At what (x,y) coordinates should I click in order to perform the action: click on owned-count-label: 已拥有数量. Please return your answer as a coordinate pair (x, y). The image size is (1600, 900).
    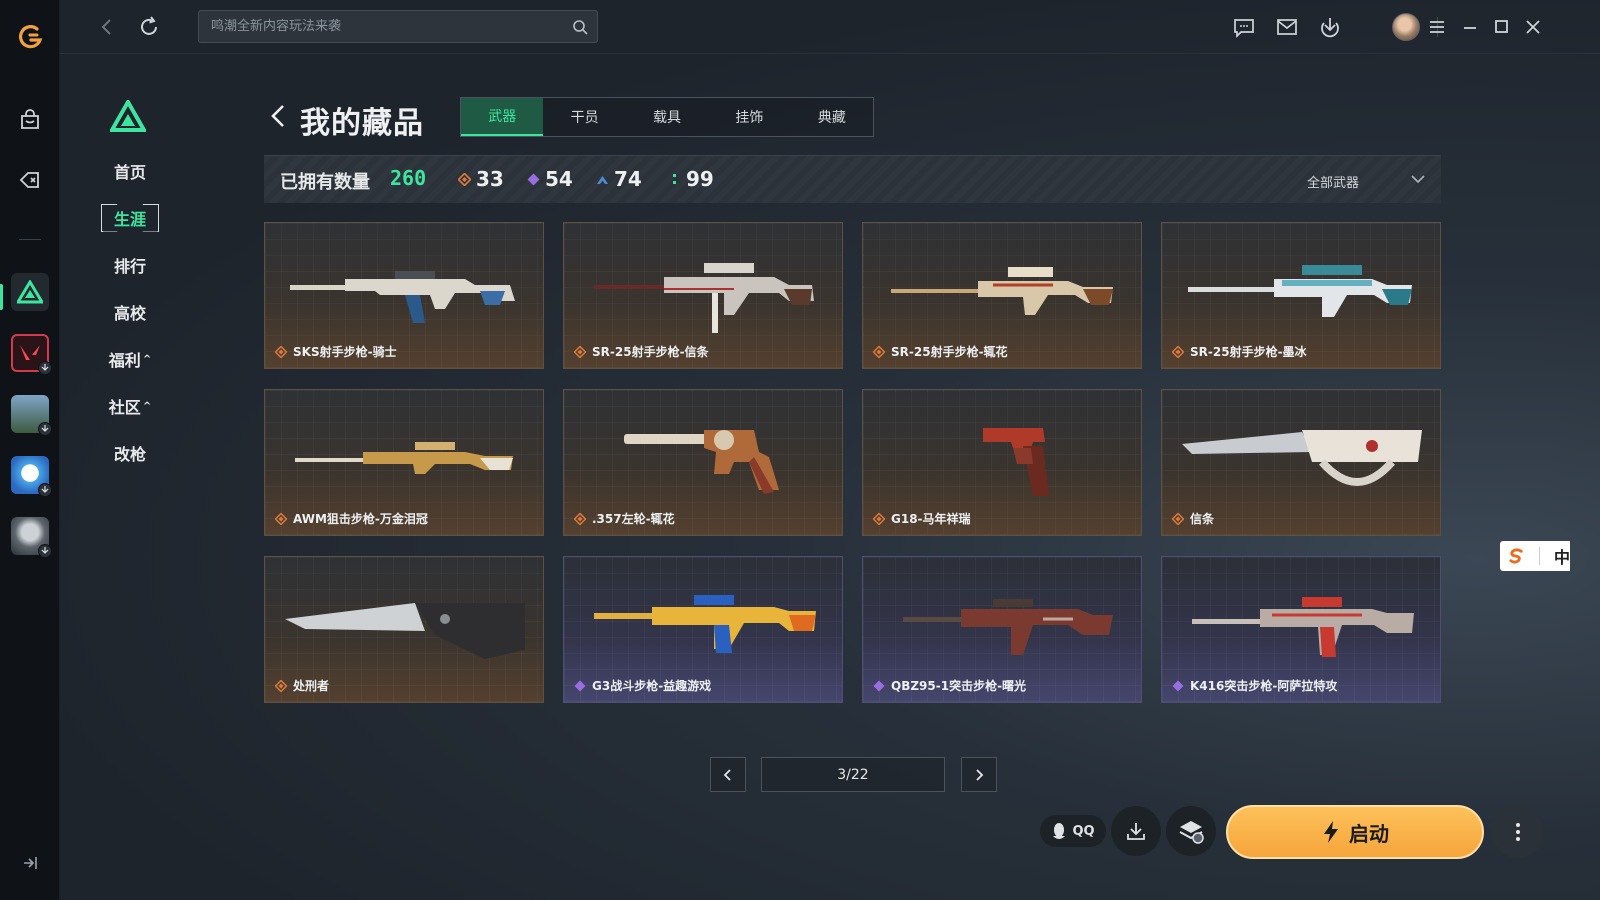
    Looking at the image, I should click on (325, 182).